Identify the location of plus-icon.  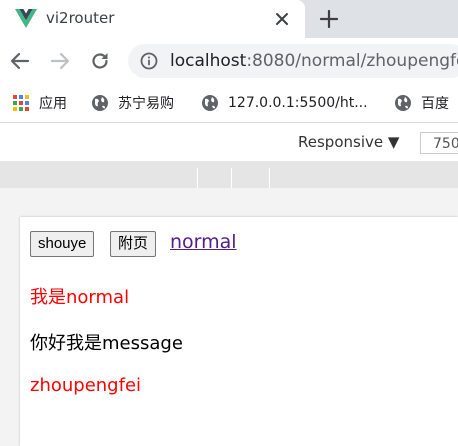
(329, 19).